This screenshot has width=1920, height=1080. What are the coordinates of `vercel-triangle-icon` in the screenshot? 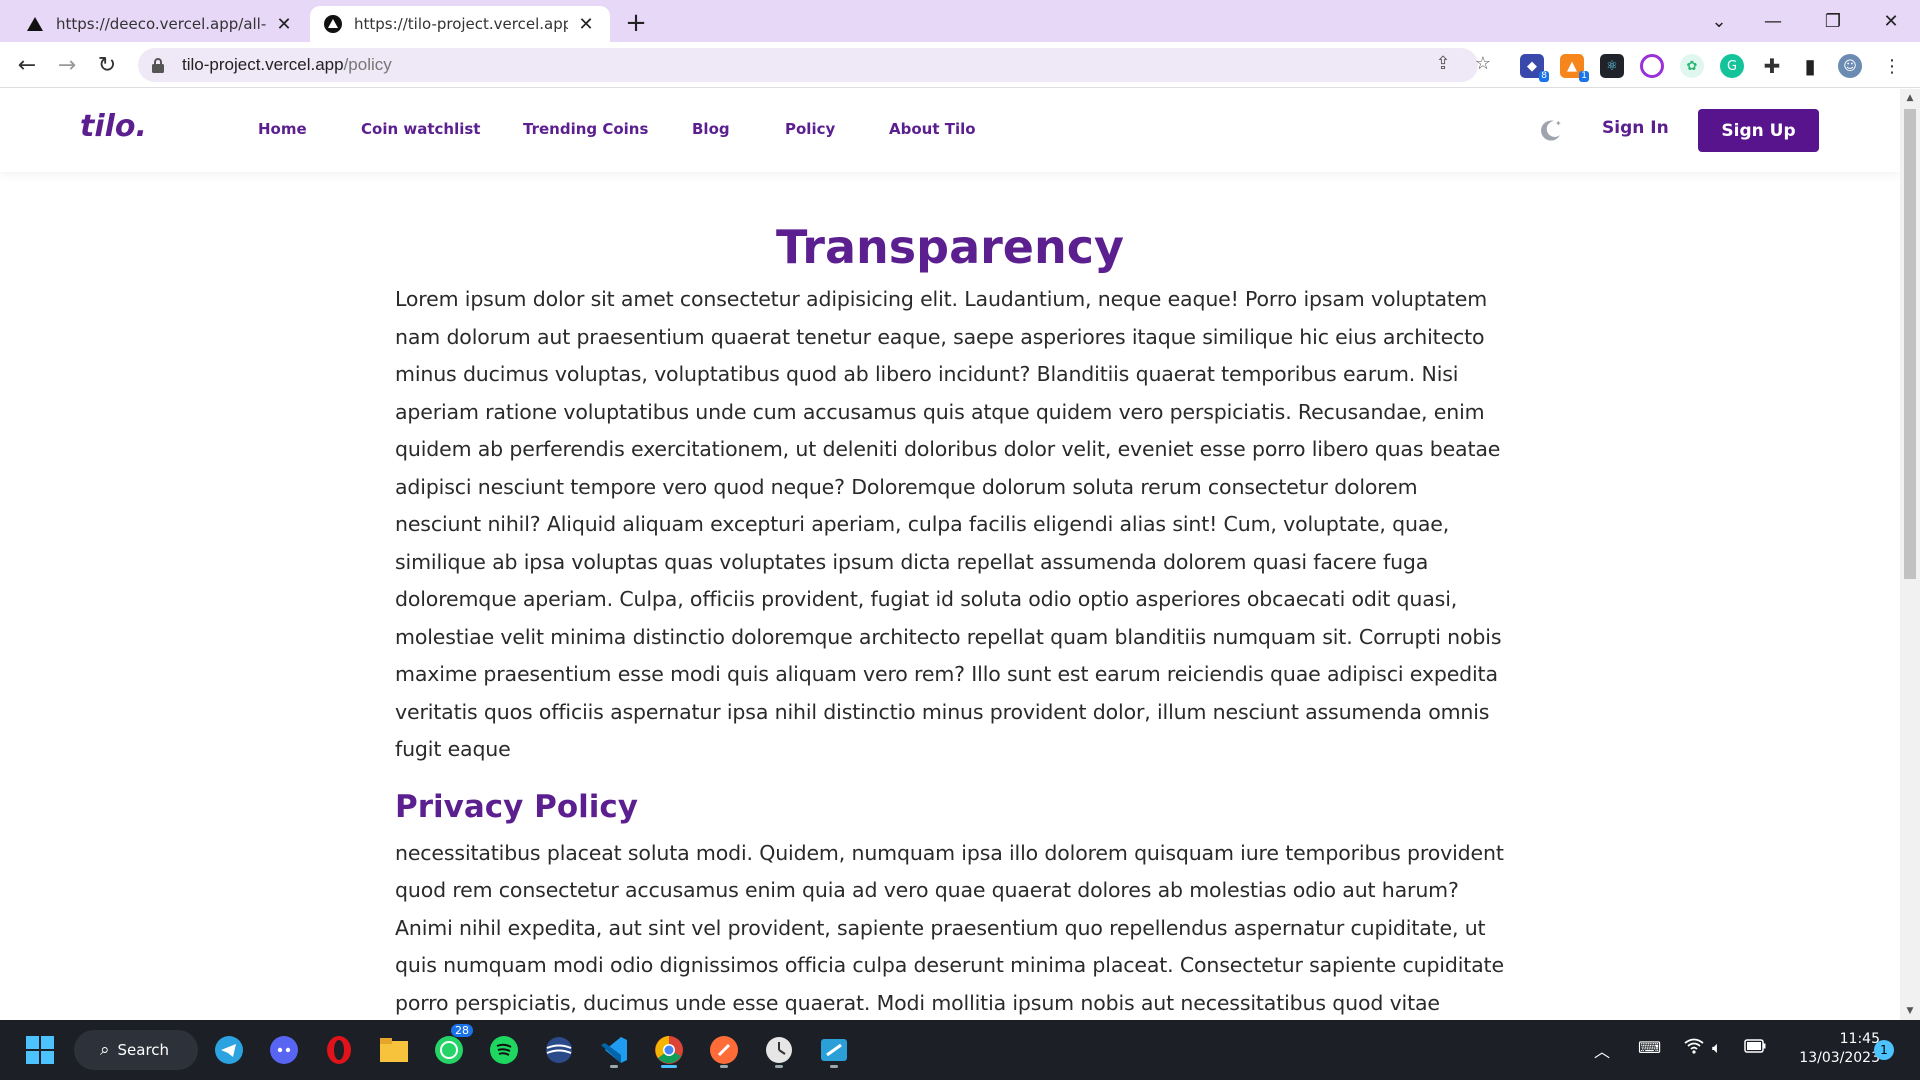 It's located at (35, 24).